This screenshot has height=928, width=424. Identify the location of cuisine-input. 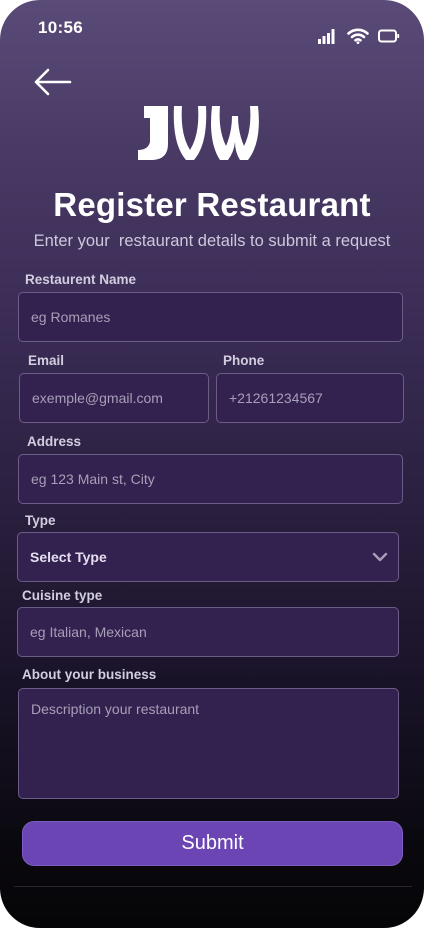
(208, 632).